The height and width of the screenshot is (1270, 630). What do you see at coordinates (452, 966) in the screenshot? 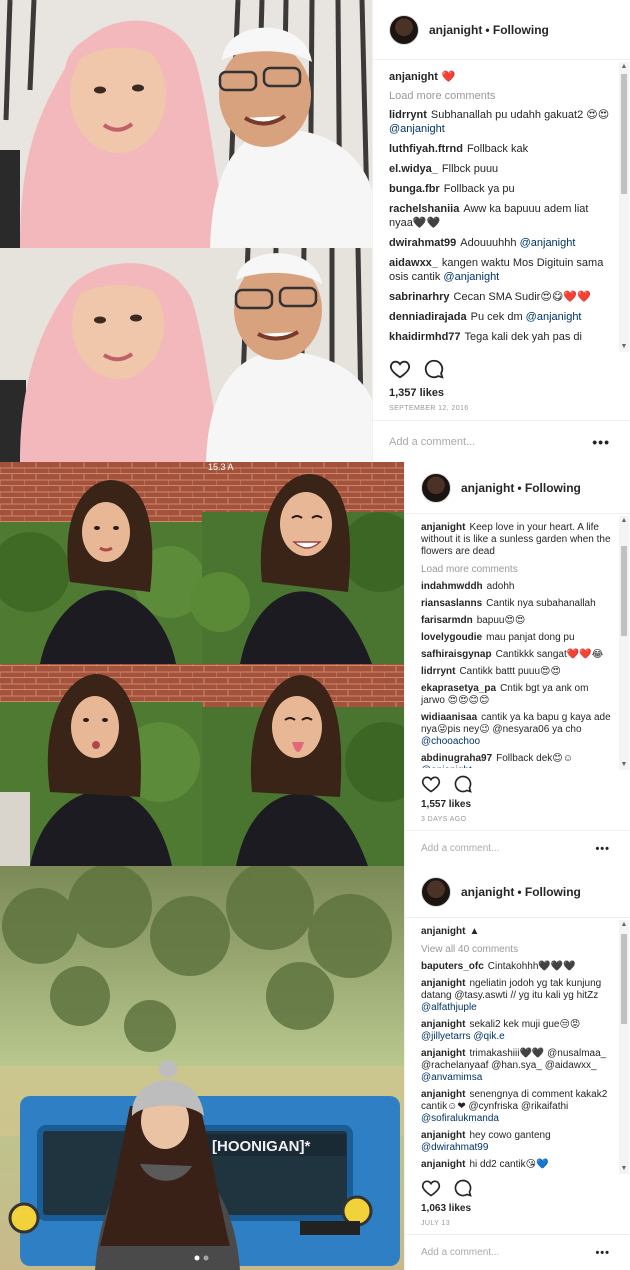
I see `comment-username: baputers_ofc` at bounding box center [452, 966].